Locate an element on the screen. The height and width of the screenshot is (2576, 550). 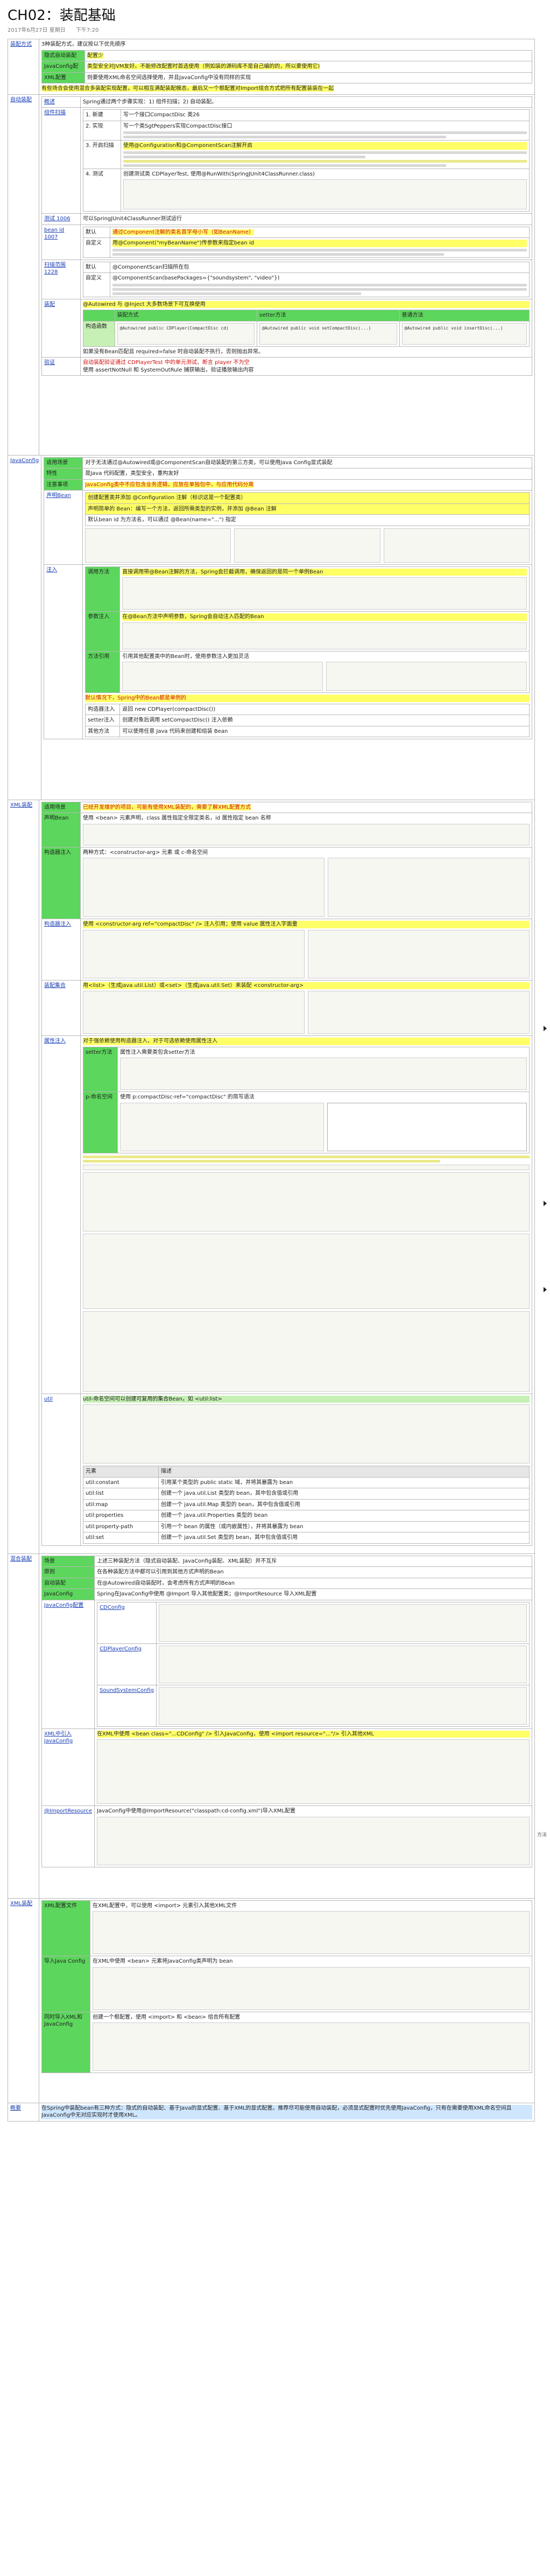
setter-val: 属性注入需要类包含setter方法 is located at coordinates (323, 1069).